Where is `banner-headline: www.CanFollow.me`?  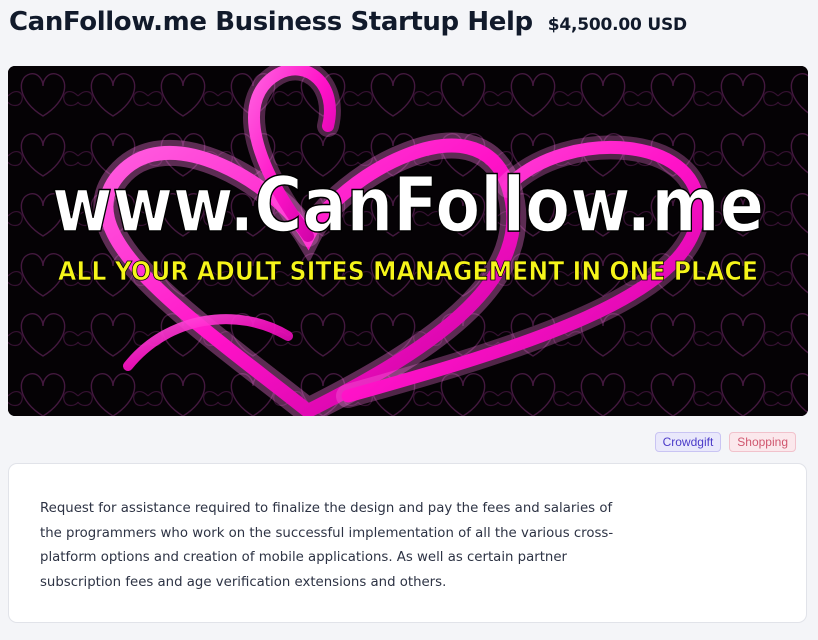
banner-headline: www.CanFollow.me is located at coordinates (408, 204).